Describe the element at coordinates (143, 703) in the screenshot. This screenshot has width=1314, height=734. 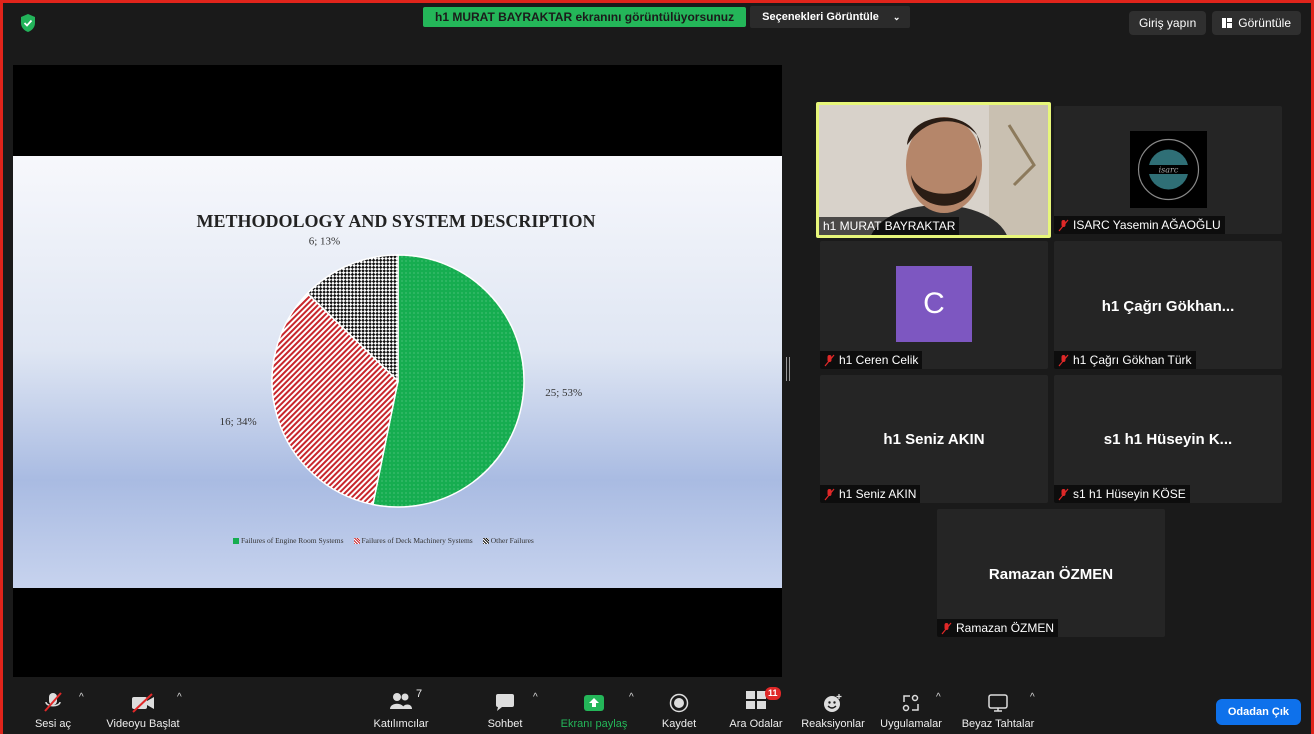
I see `video-off-icon` at that location.